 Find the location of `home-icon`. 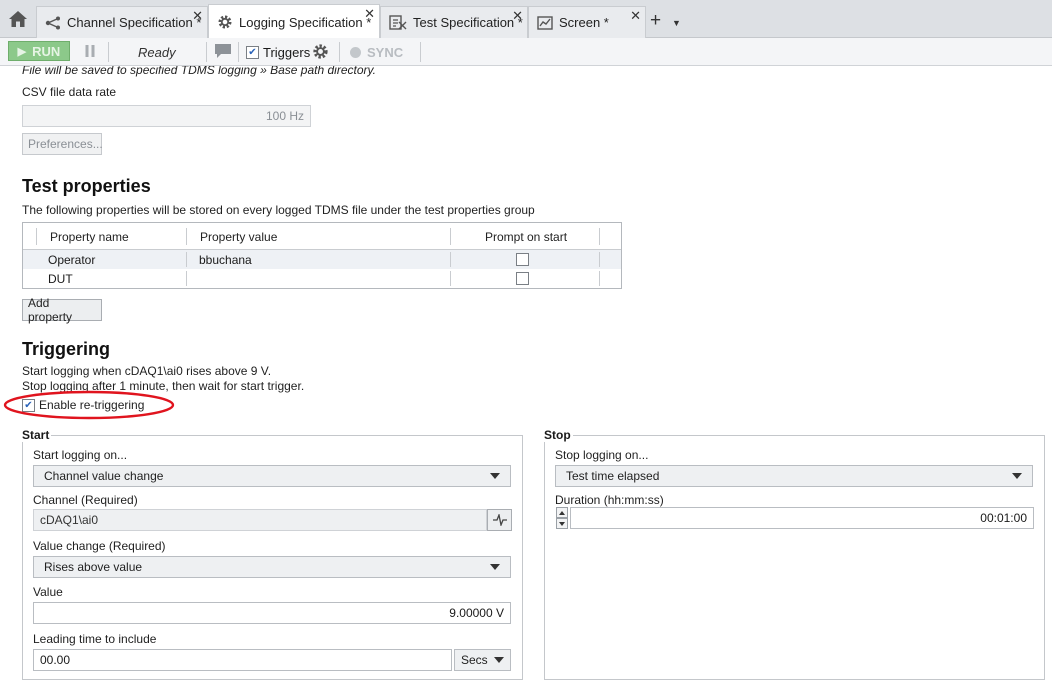

home-icon is located at coordinates (18, 19).